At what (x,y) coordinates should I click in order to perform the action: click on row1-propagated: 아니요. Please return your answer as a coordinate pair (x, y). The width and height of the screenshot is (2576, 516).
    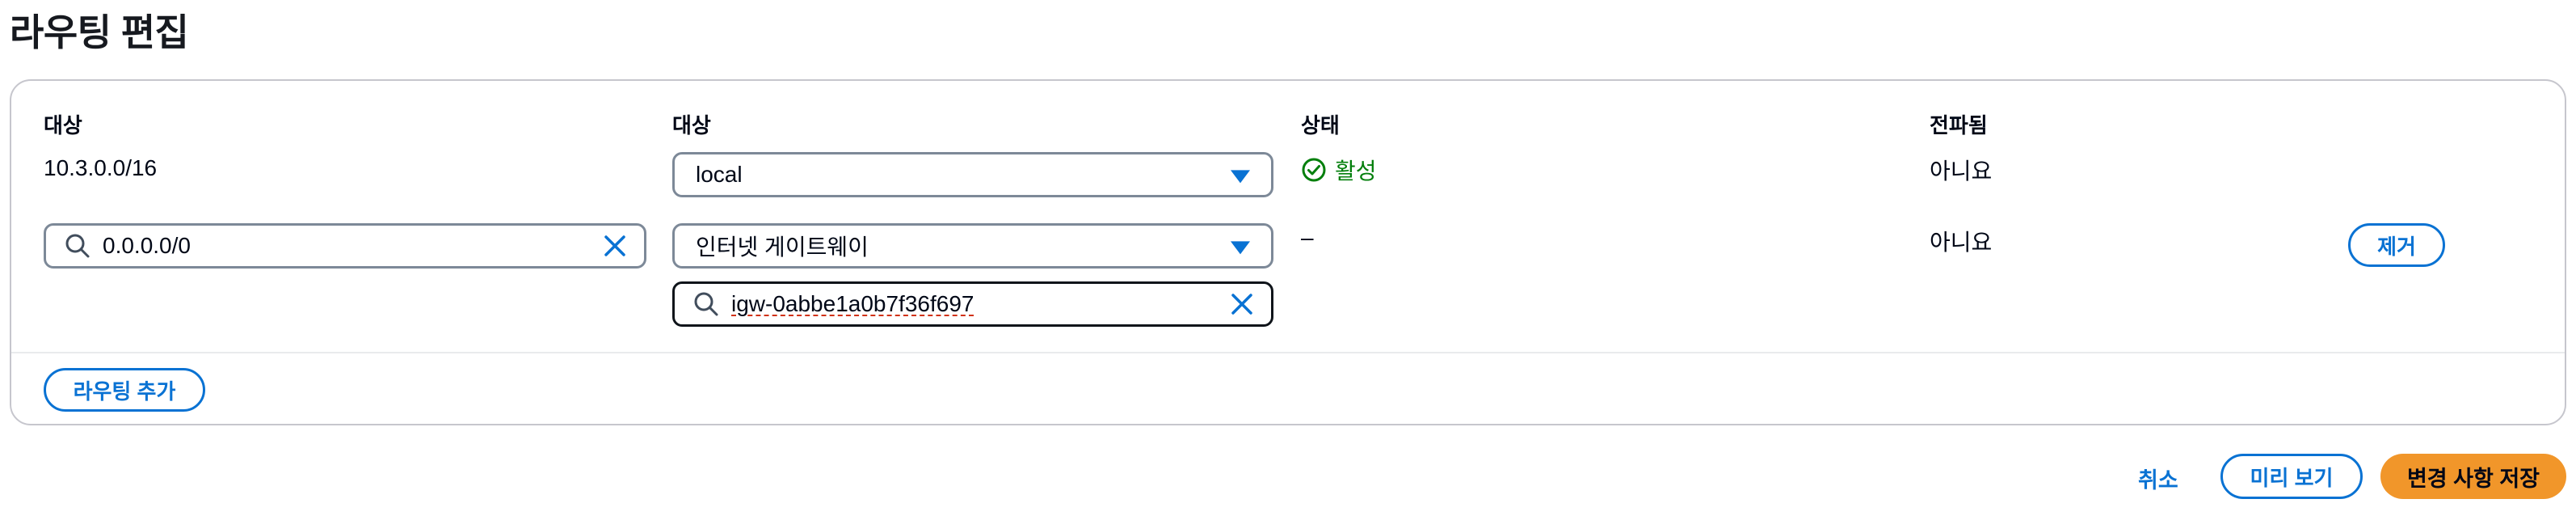
    Looking at the image, I should click on (1961, 171).